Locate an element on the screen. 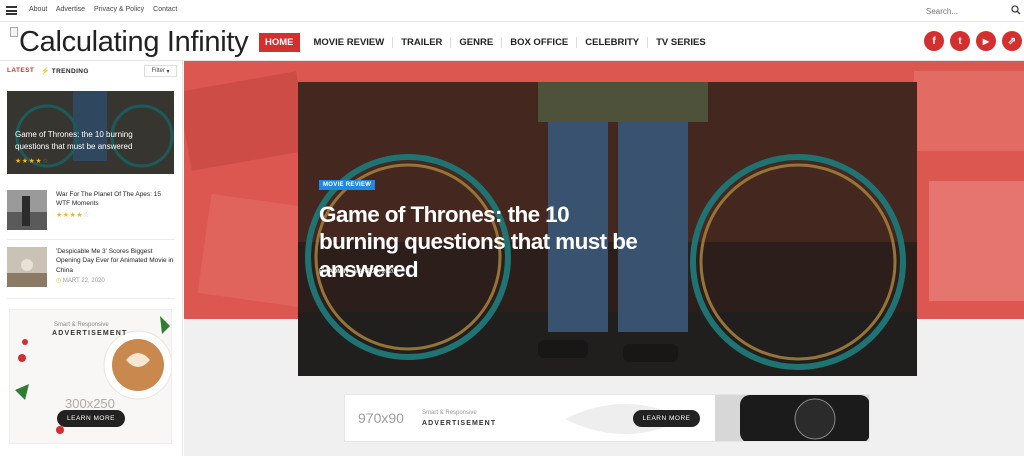  ad-size: 300x250 is located at coordinates (90, 403).